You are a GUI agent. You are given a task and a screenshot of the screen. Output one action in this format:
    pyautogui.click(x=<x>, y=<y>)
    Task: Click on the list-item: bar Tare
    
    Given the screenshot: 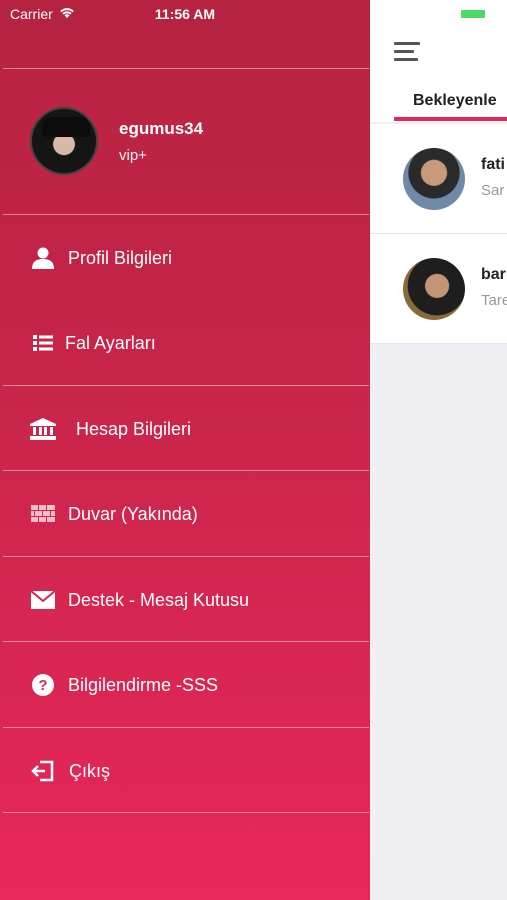 What is the action you would take?
    pyautogui.click(x=438, y=289)
    